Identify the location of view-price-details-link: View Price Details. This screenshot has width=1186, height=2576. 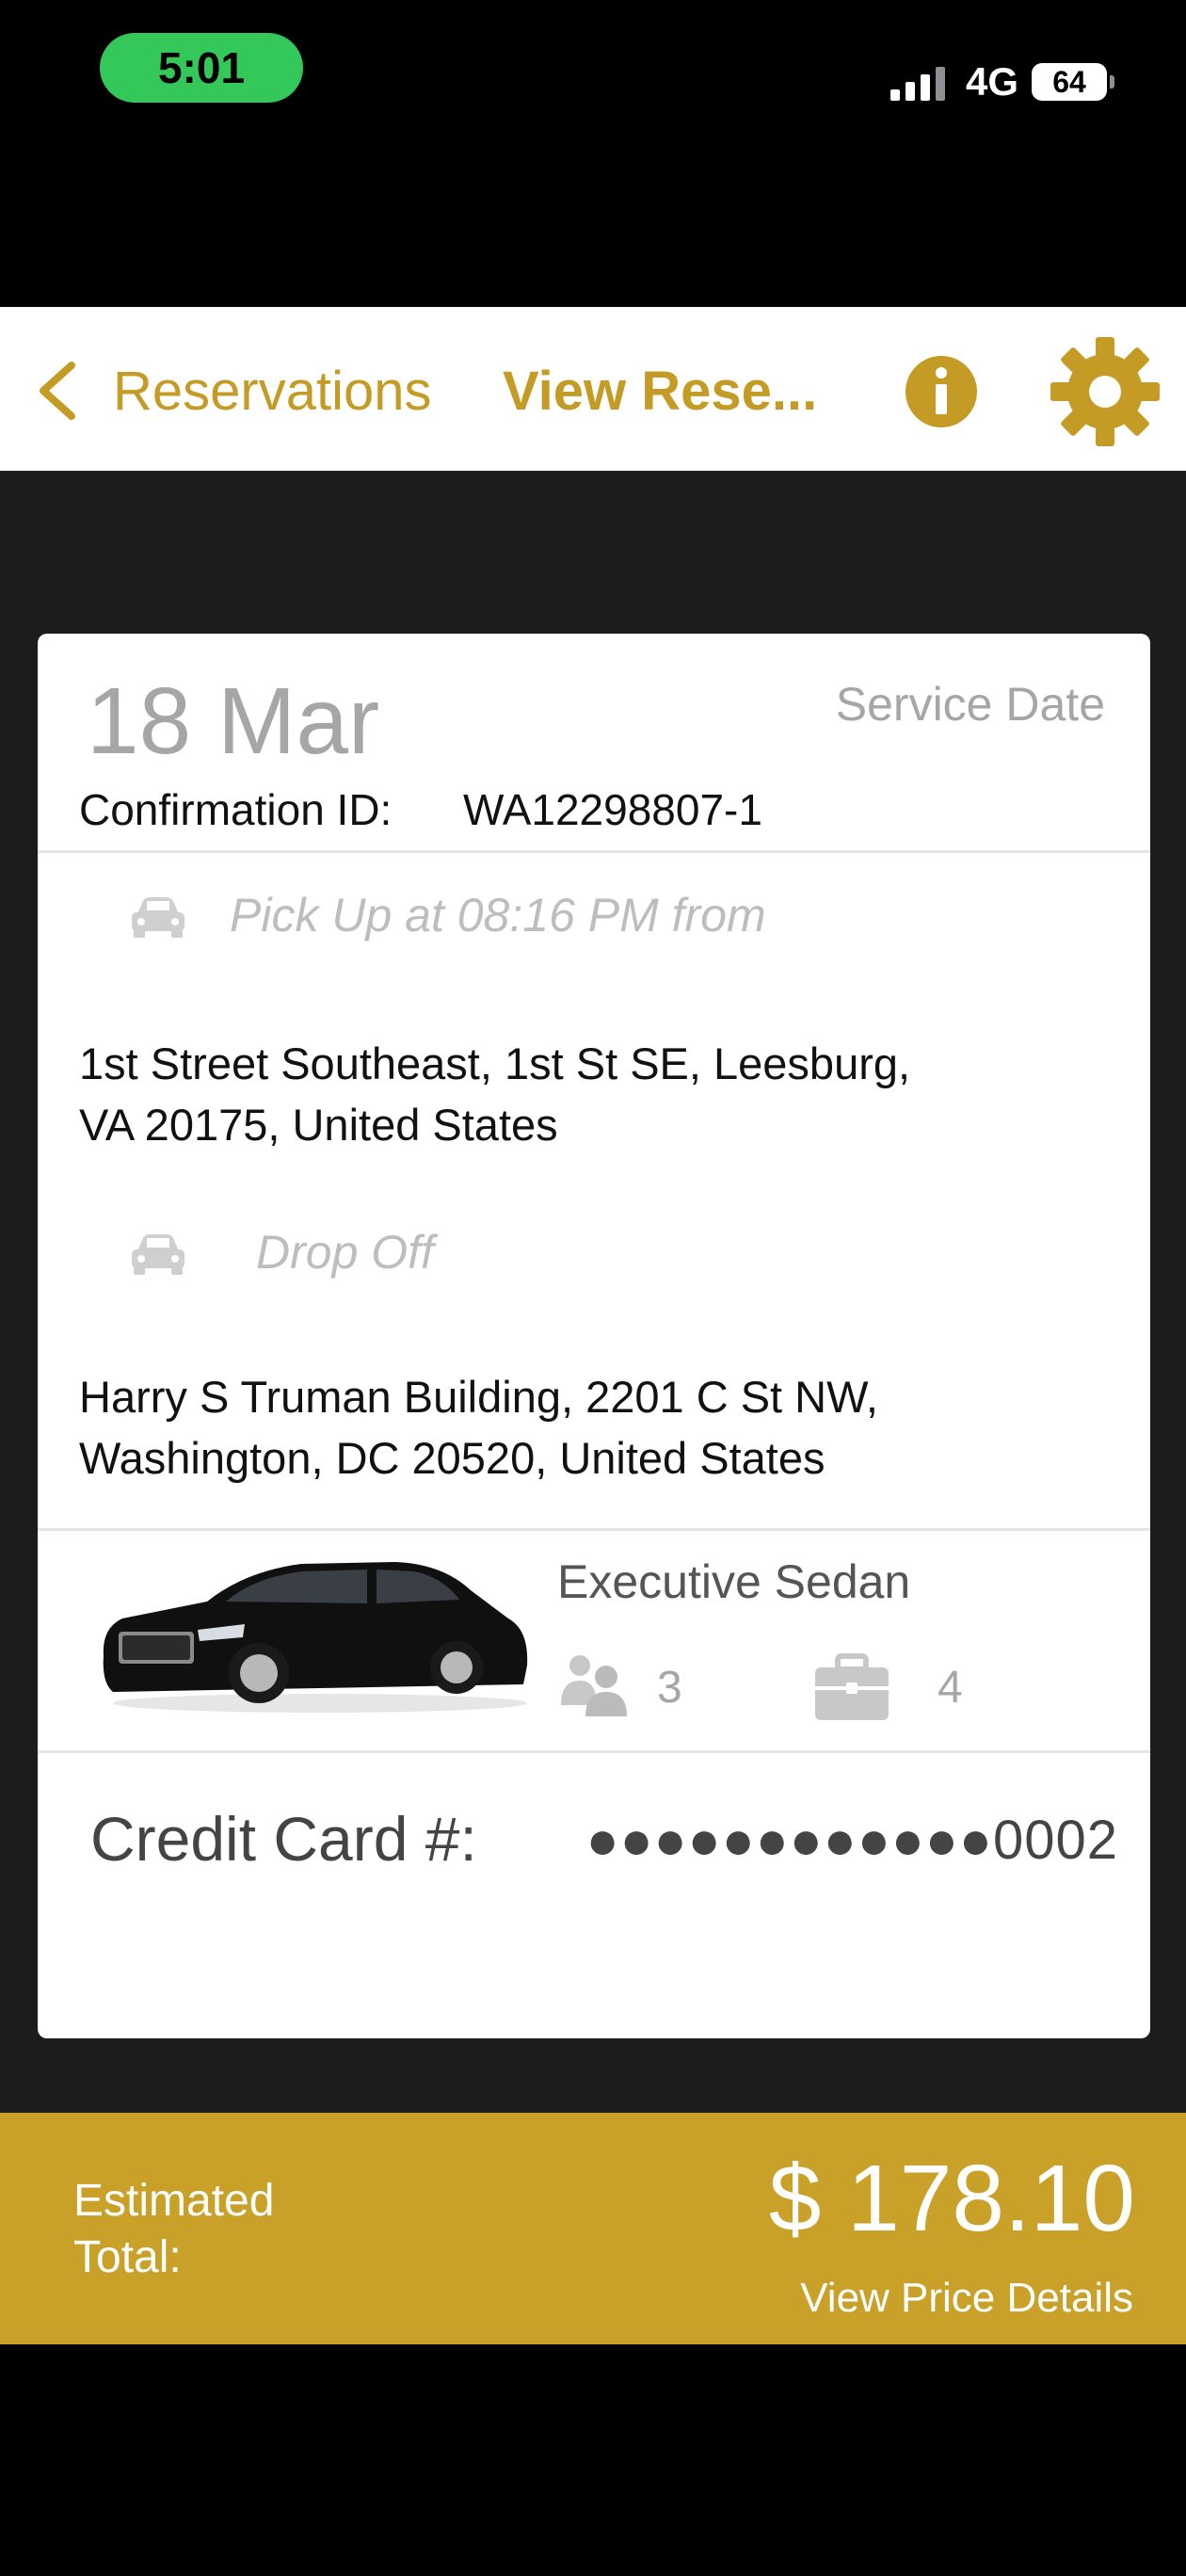
(966, 2298).